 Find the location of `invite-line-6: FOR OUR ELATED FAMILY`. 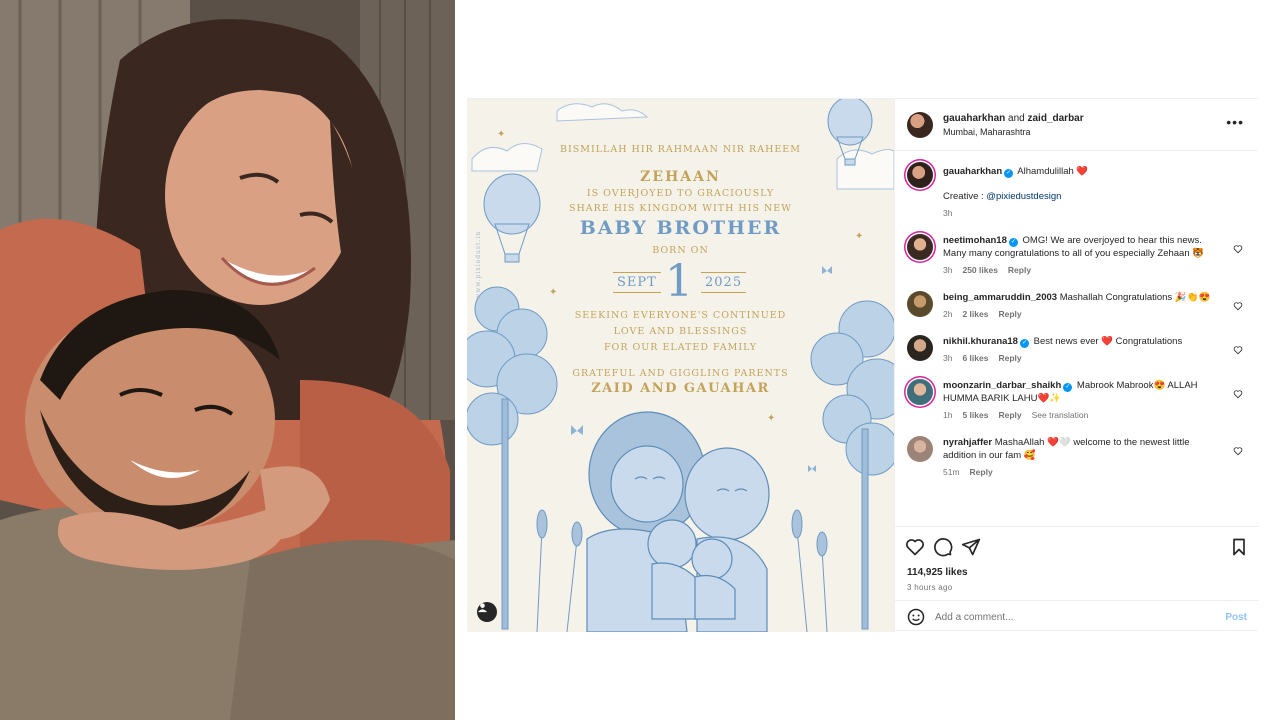

invite-line-6: FOR OUR ELATED FAMILY is located at coordinates (680, 347).